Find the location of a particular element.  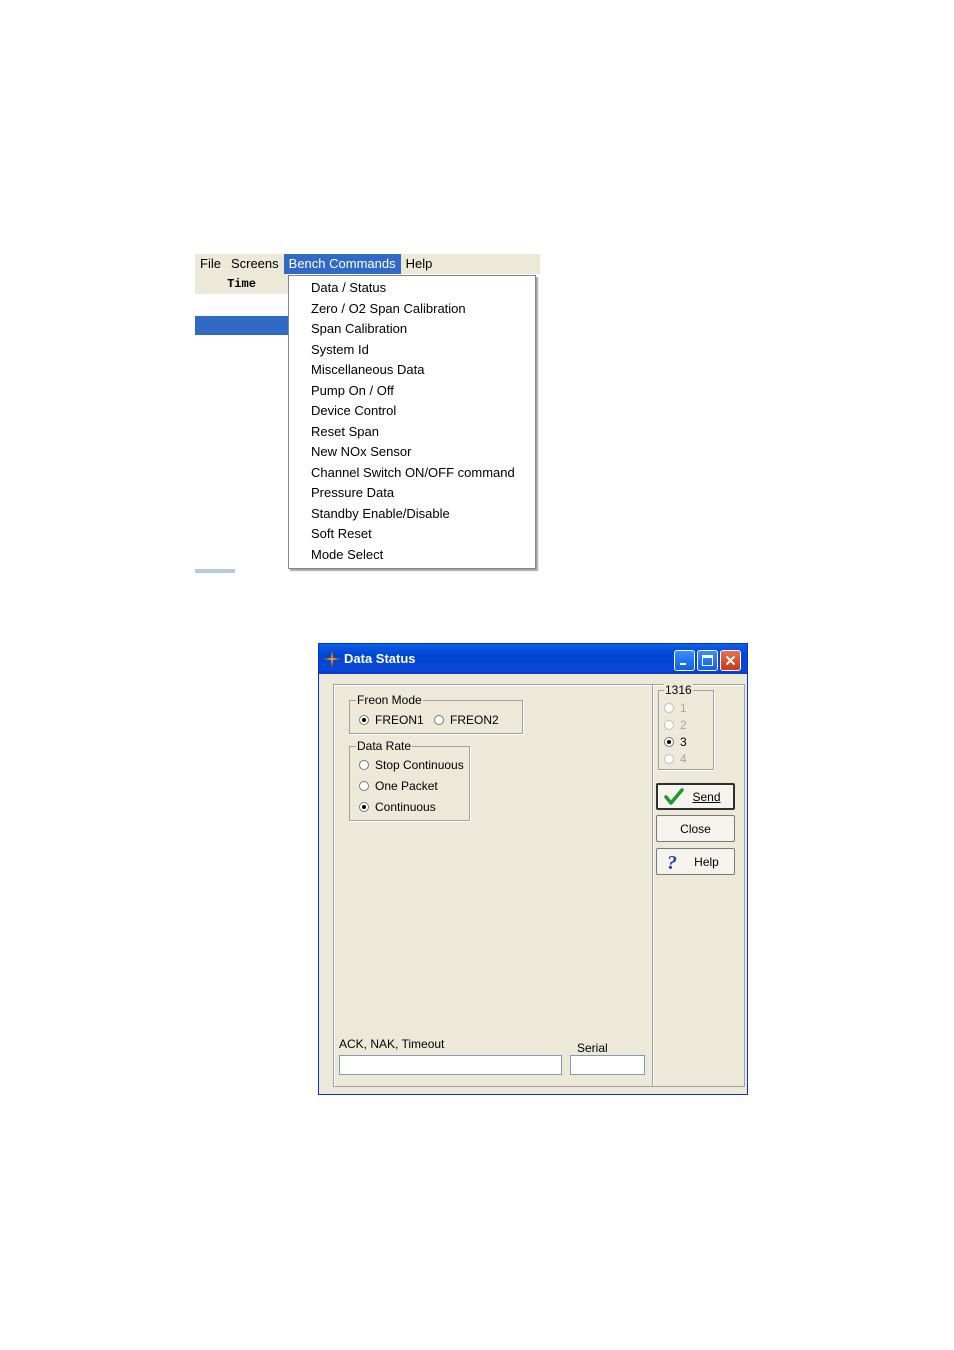

maximize-button is located at coordinates (707, 660).